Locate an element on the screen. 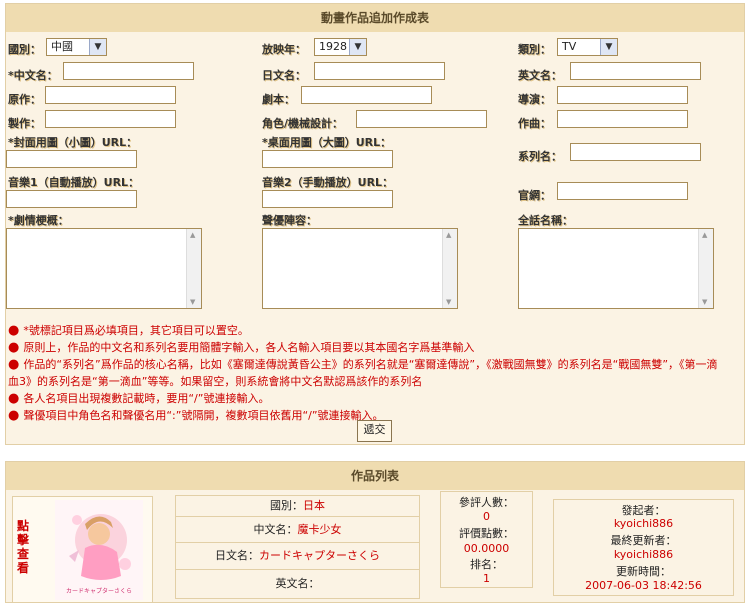 The image size is (750, 603). year-select: 1928 ▼ is located at coordinates (340, 47).